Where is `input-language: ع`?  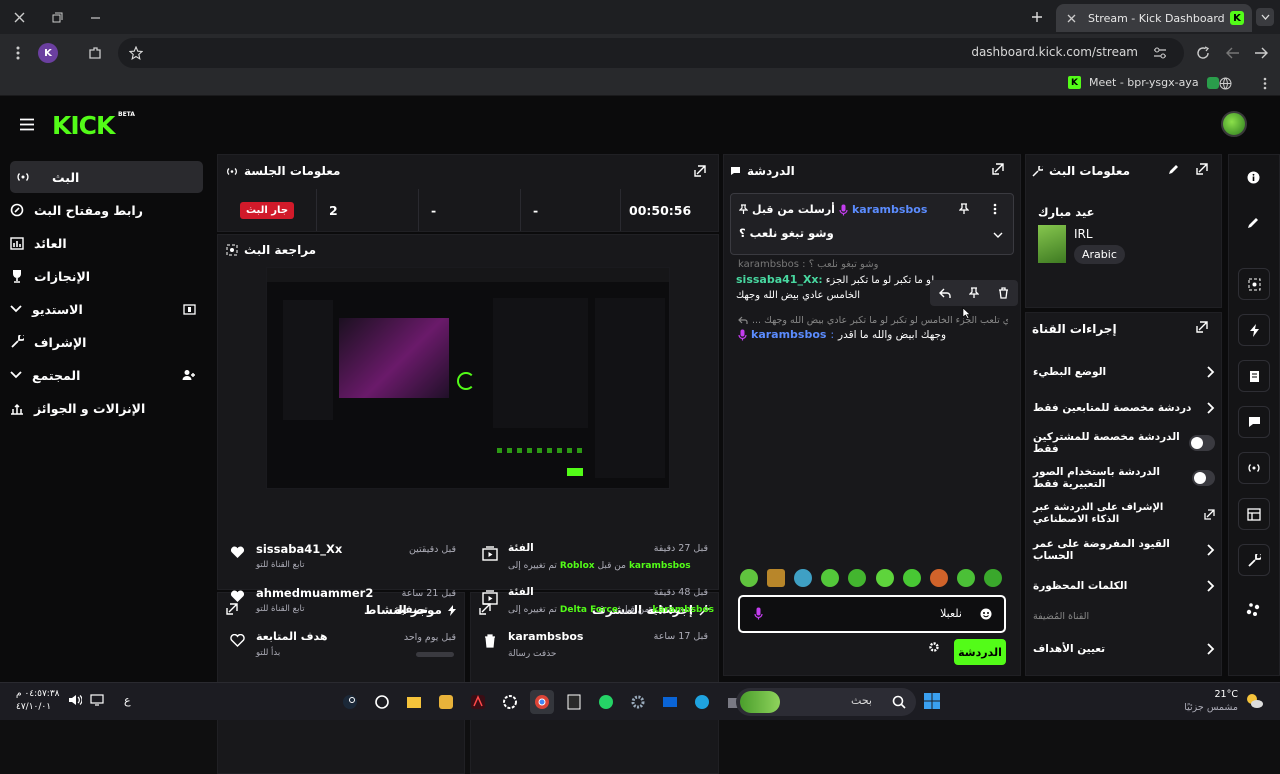
input-language: ع is located at coordinates (127, 700).